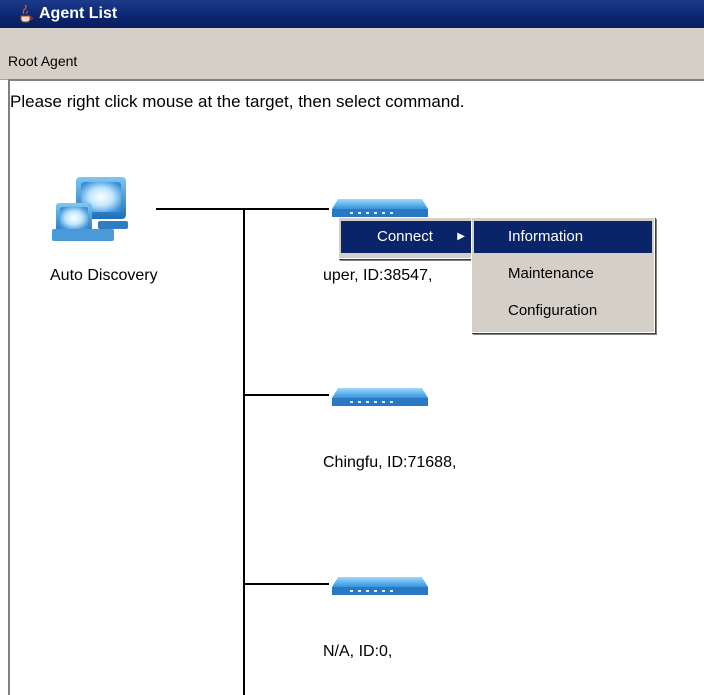 Image resolution: width=704 pixels, height=695 pixels. Describe the element at coordinates (92, 209) in the screenshot. I see `computer-icon` at that location.